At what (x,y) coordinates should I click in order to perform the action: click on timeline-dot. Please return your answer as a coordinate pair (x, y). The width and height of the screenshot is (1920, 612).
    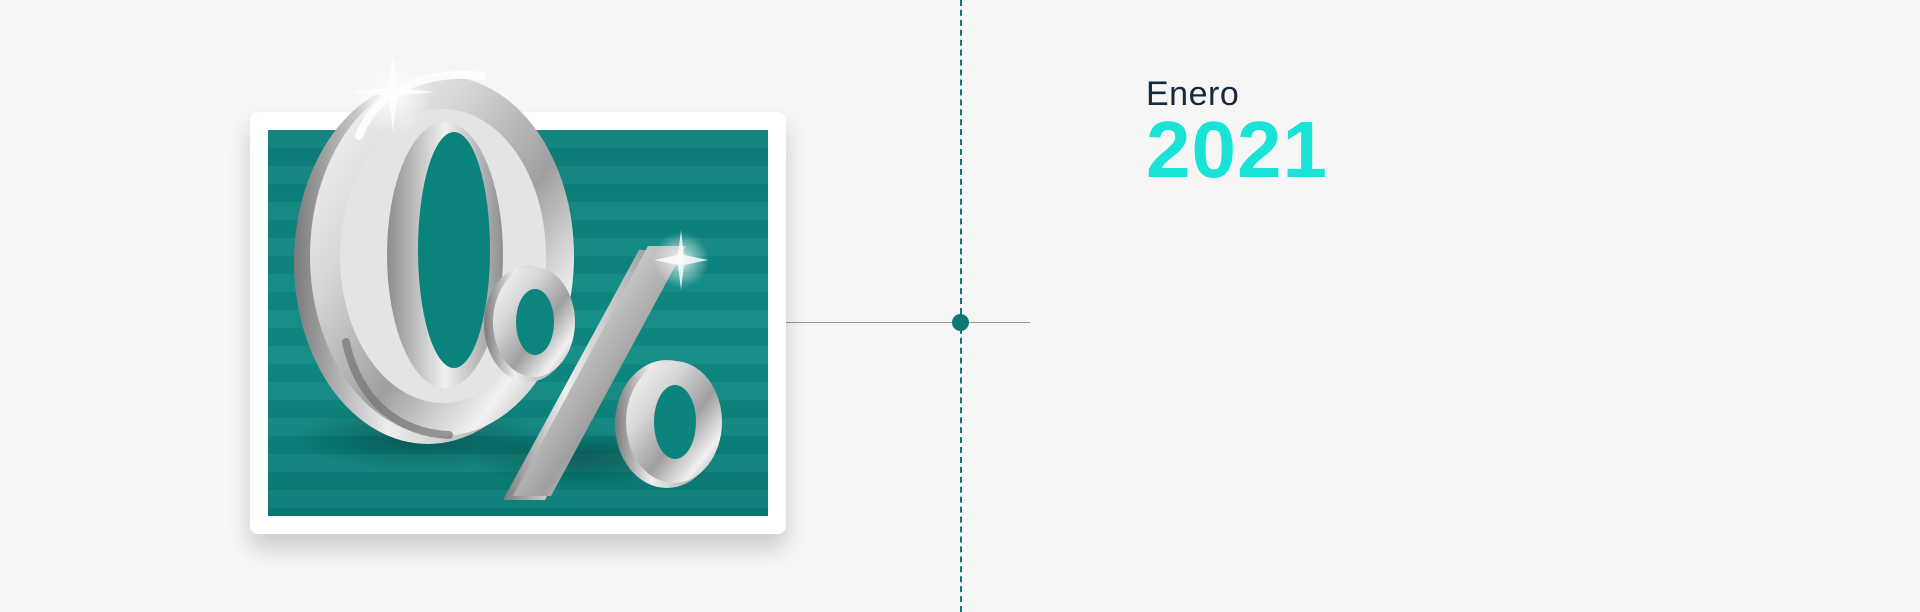
    Looking at the image, I should click on (960, 322).